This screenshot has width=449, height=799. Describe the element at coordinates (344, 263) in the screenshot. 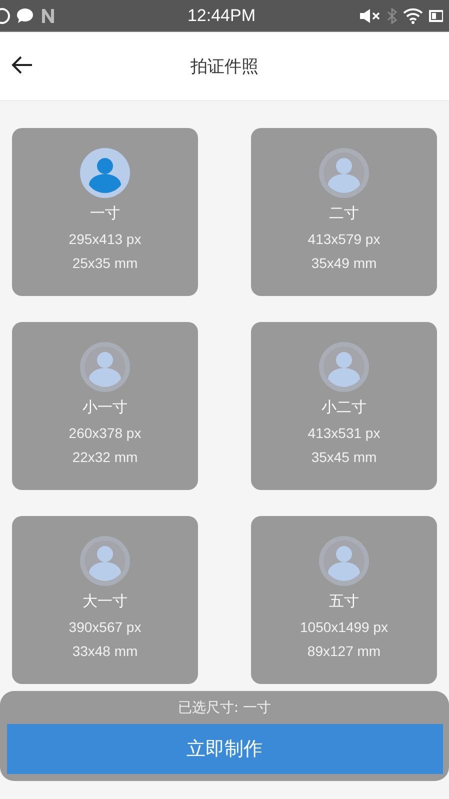

I see `print-size: 35x49 mm` at that location.